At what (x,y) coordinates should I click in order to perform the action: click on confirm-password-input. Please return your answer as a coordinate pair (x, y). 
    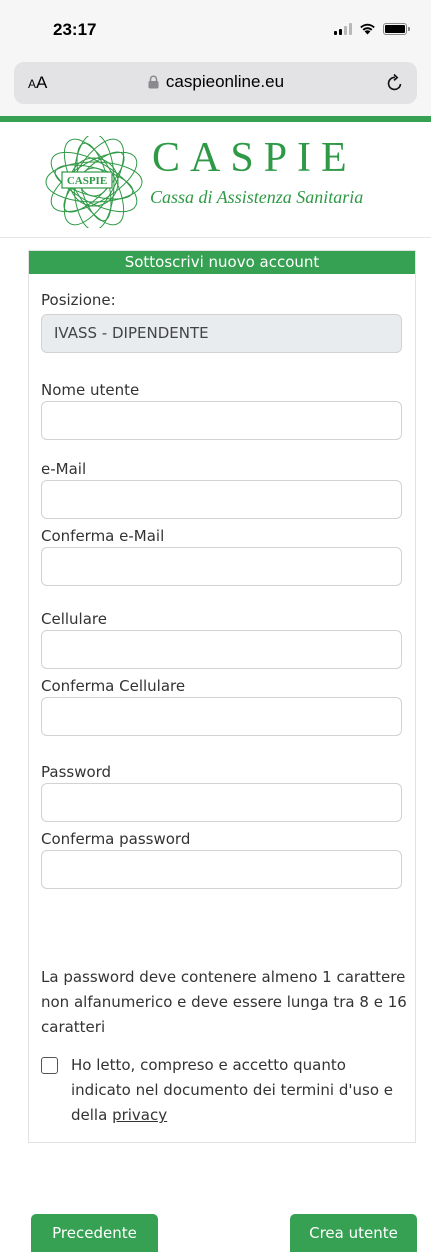
    Looking at the image, I should click on (221, 869).